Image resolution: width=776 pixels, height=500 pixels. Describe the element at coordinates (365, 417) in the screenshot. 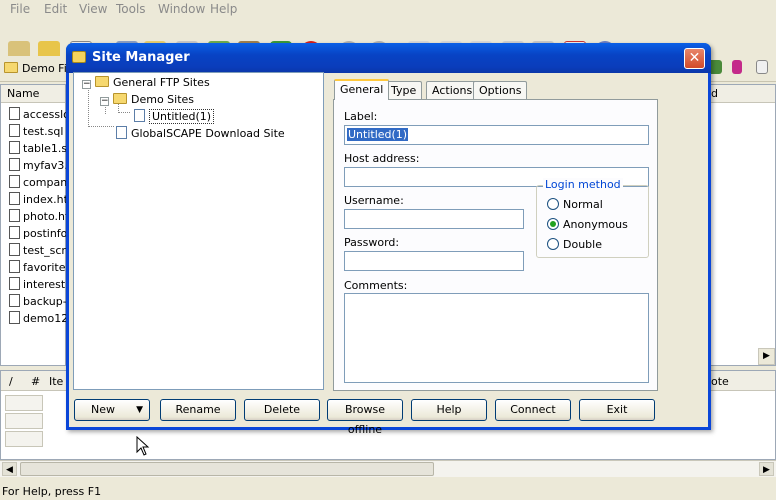

I see `browse-offline-button: Browse offline` at that location.